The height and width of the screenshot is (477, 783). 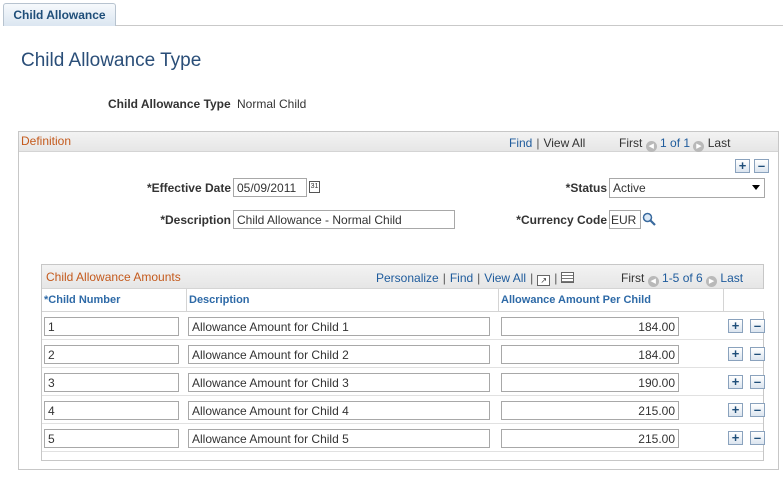 I want to click on child-number-field: 3, so click(x=111, y=382).